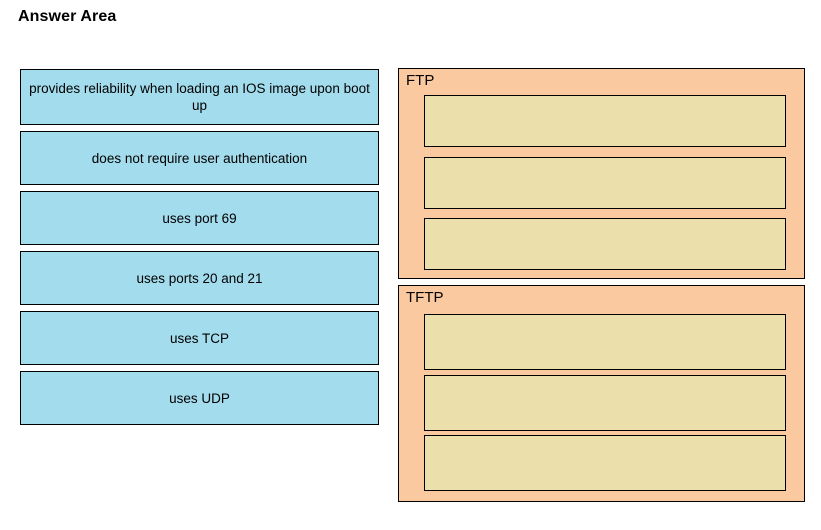 Image resolution: width=821 pixels, height=530 pixels. I want to click on page-title: Answer Area, so click(67, 16).